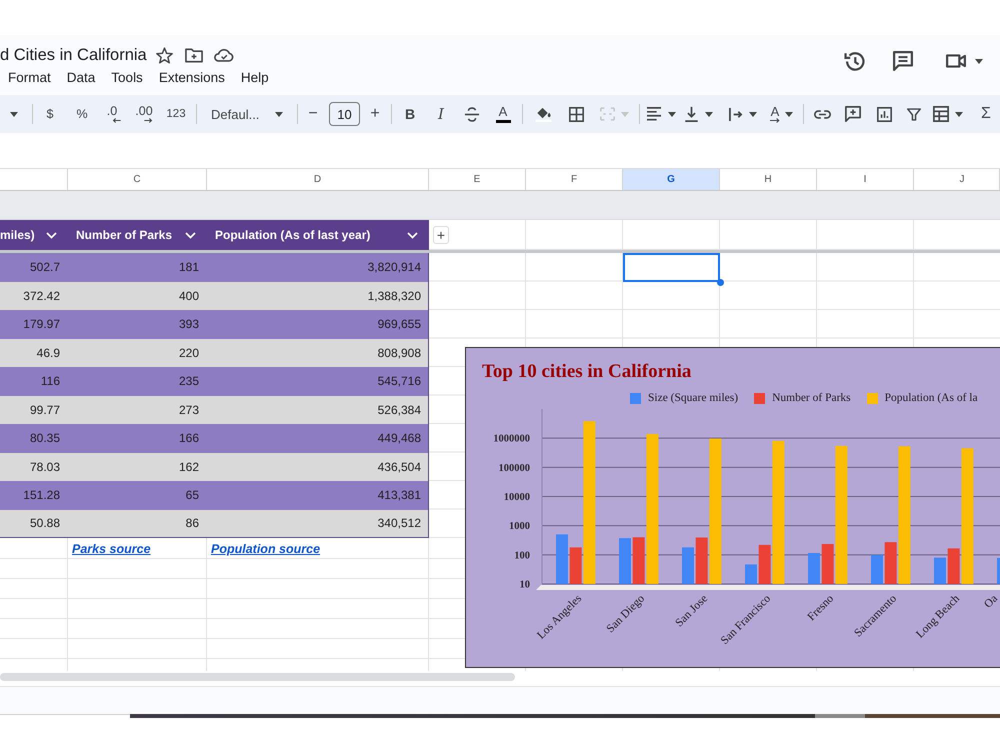 The image size is (1000, 750). Describe the element at coordinates (112, 114) in the screenshot. I see `decrease-decimal-button: .0` at that location.